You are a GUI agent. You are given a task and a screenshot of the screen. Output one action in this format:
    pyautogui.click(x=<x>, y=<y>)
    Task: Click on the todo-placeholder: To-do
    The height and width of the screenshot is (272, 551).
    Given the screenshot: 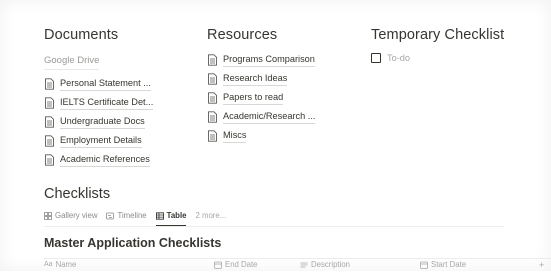 What is the action you would take?
    pyautogui.click(x=398, y=58)
    